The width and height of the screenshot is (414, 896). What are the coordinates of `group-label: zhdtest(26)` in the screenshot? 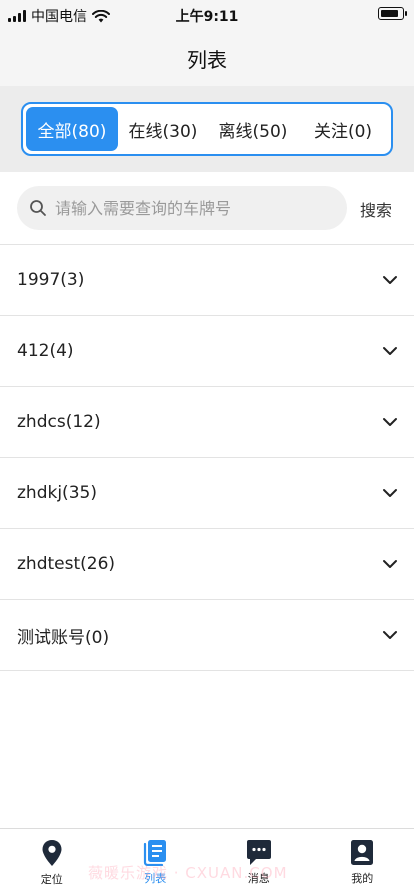 It's located at (66, 564).